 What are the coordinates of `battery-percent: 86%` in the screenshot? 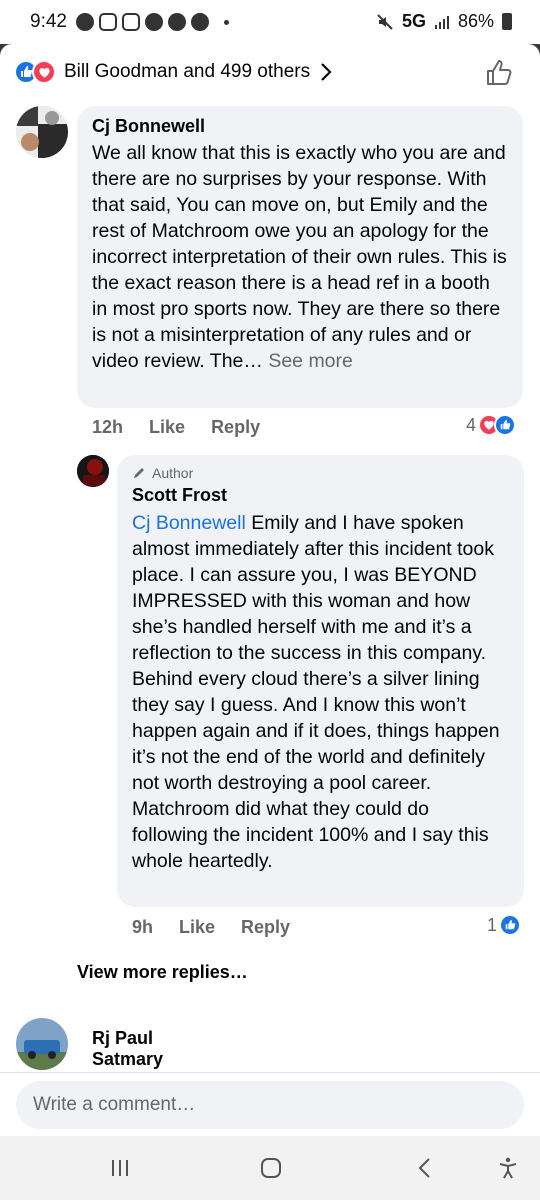 It's located at (475, 21).